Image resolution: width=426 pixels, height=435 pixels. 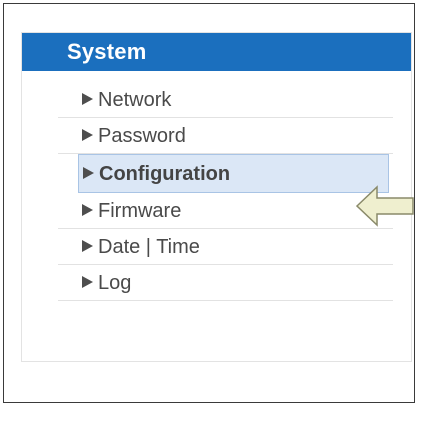 What do you see at coordinates (225, 136) in the screenshot?
I see `menu-item-password: Password` at bounding box center [225, 136].